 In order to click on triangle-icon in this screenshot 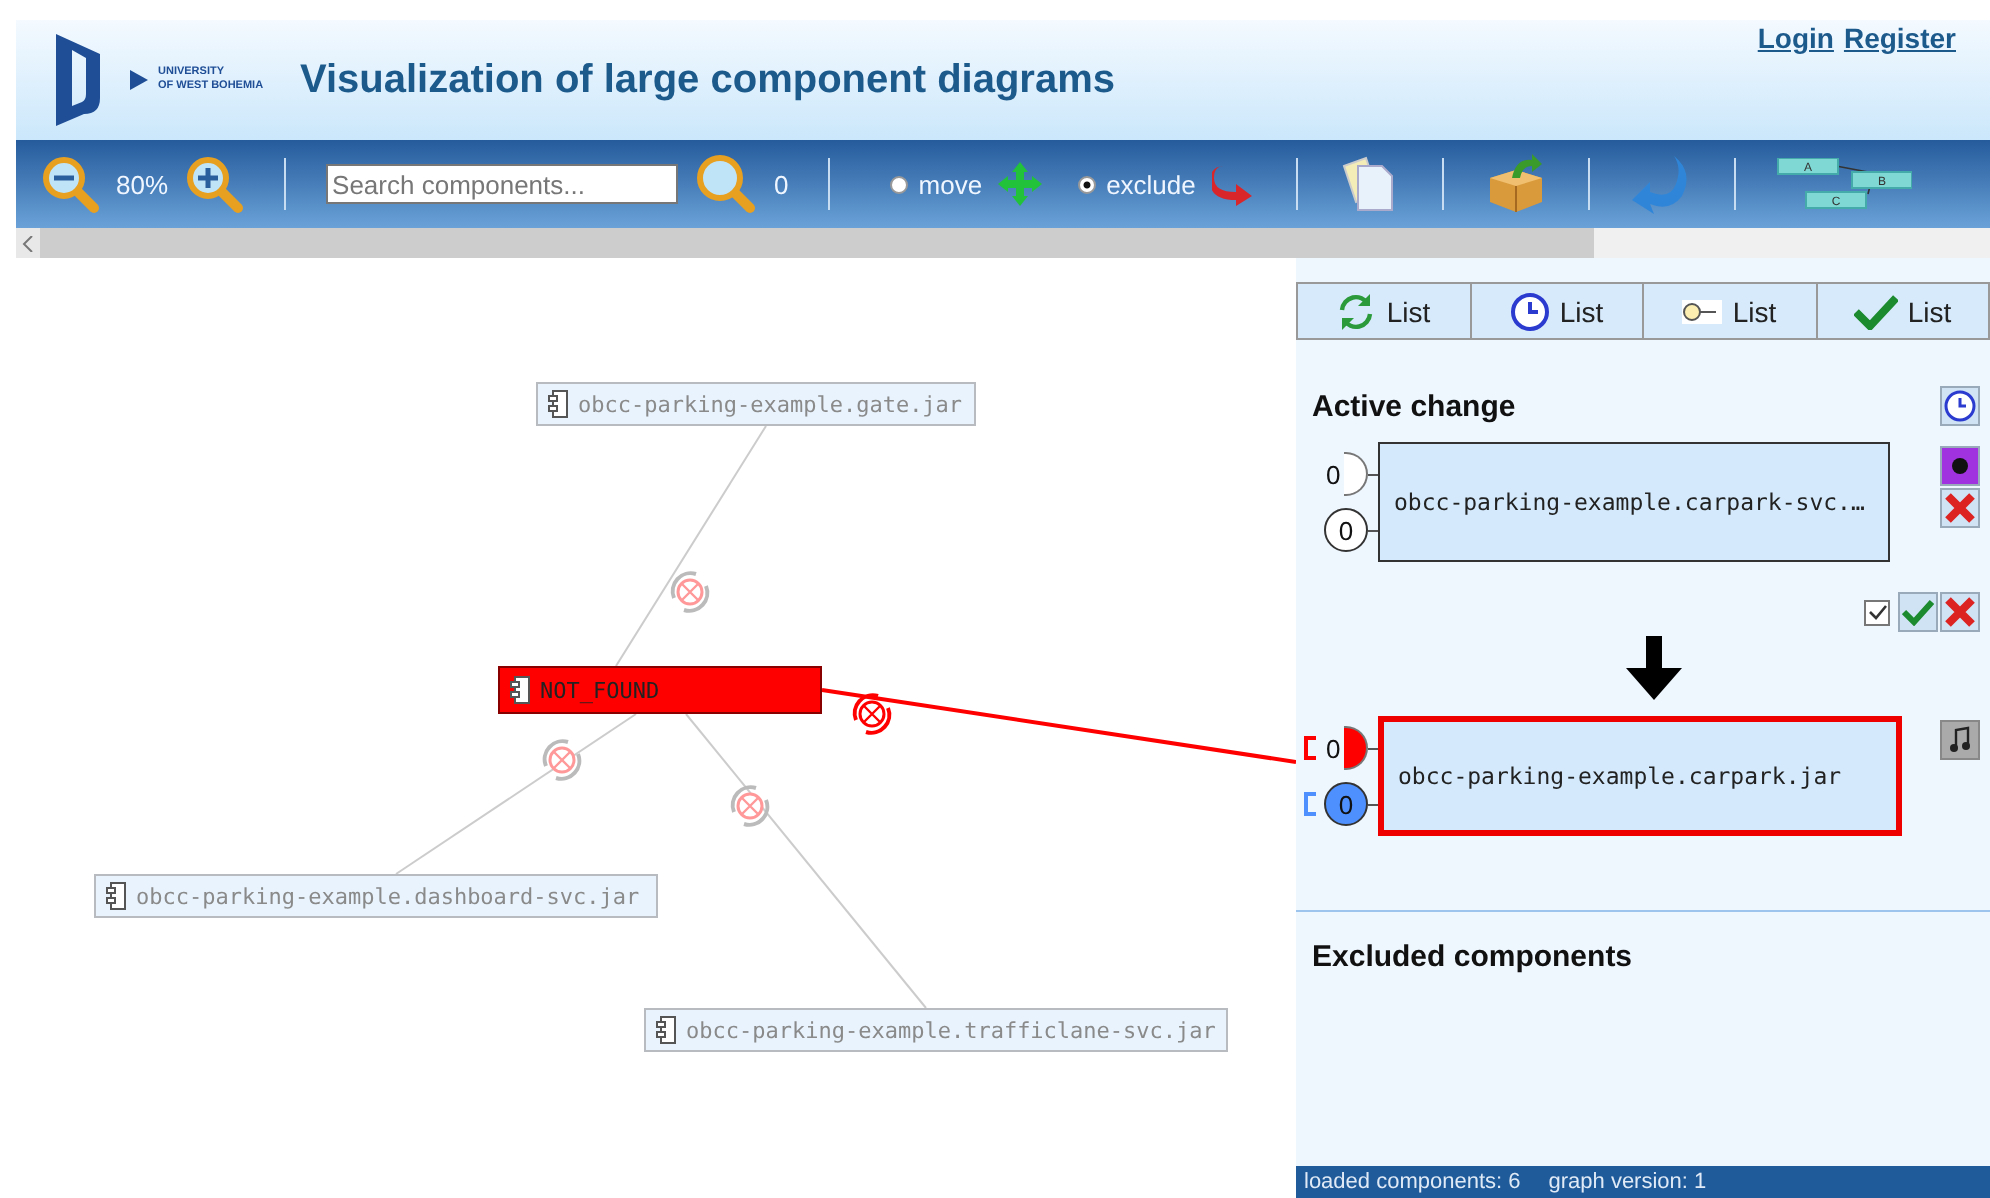, I will do `click(139, 80)`.